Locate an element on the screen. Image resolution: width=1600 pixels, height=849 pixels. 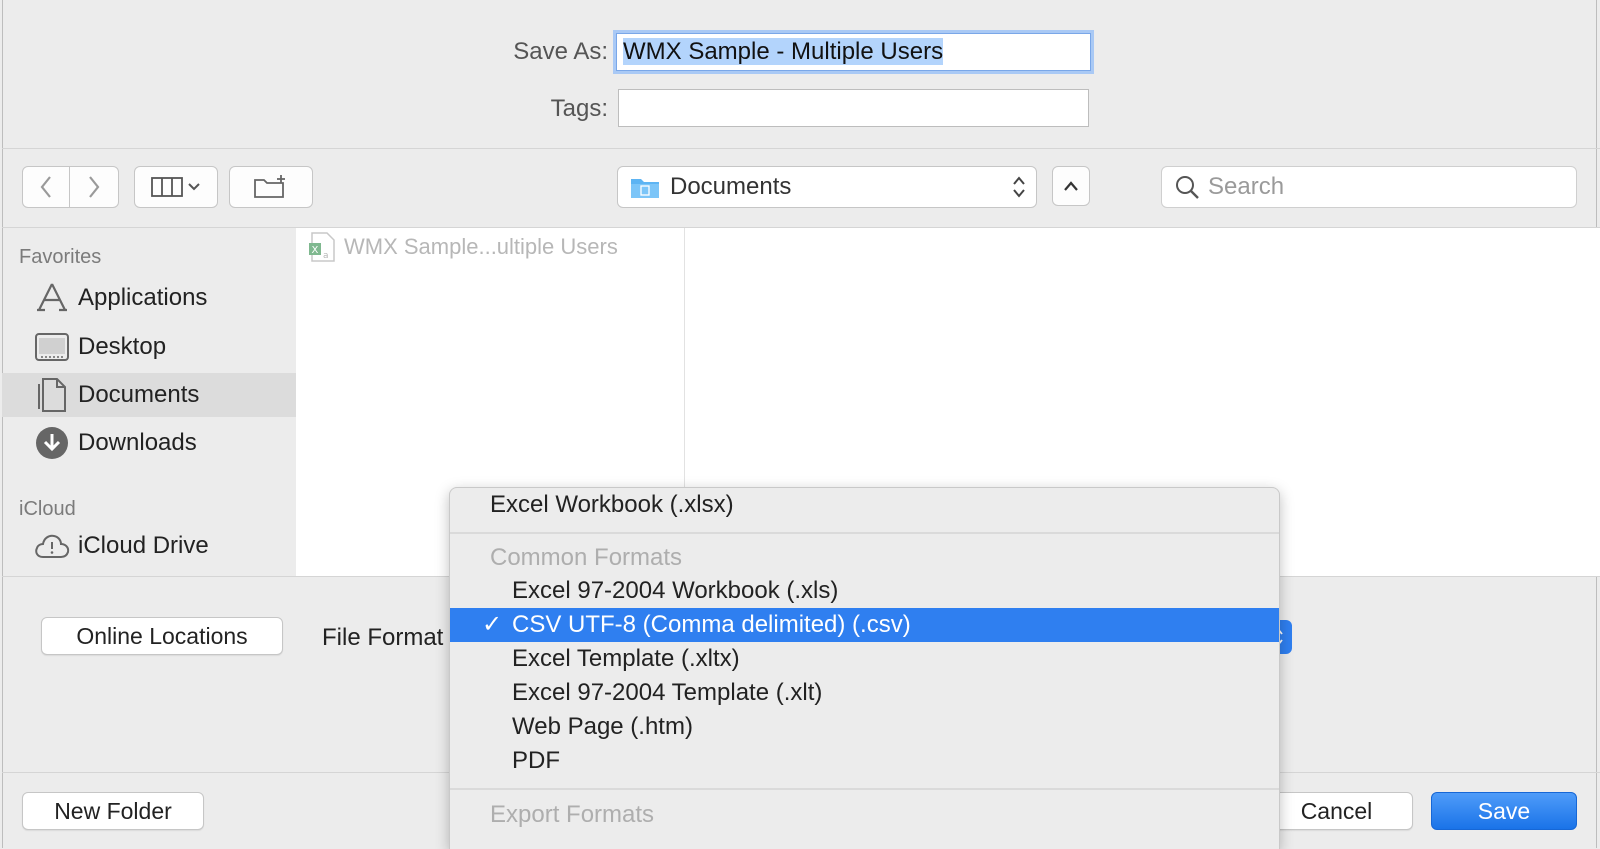
new-folder-toolbar-button is located at coordinates (271, 187).